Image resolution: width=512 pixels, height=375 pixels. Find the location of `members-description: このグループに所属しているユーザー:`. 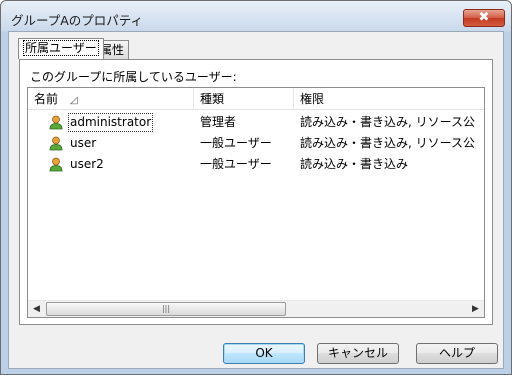

members-description: このグループに所属しているユーザー: is located at coordinates (133, 77).